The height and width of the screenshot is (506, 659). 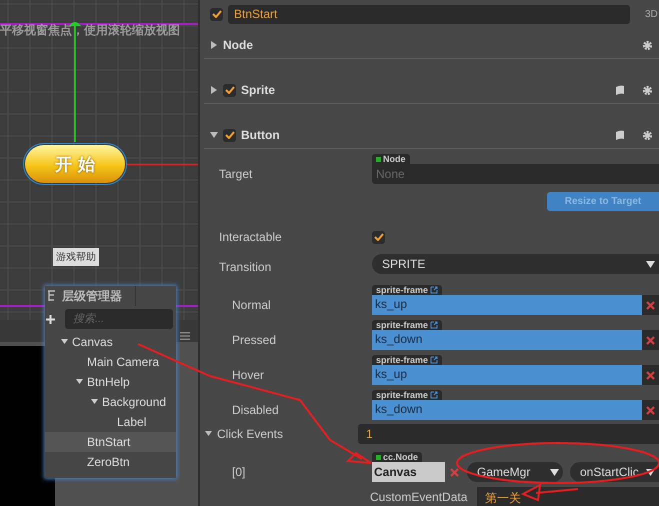 I want to click on component-title: Node, so click(x=238, y=45).